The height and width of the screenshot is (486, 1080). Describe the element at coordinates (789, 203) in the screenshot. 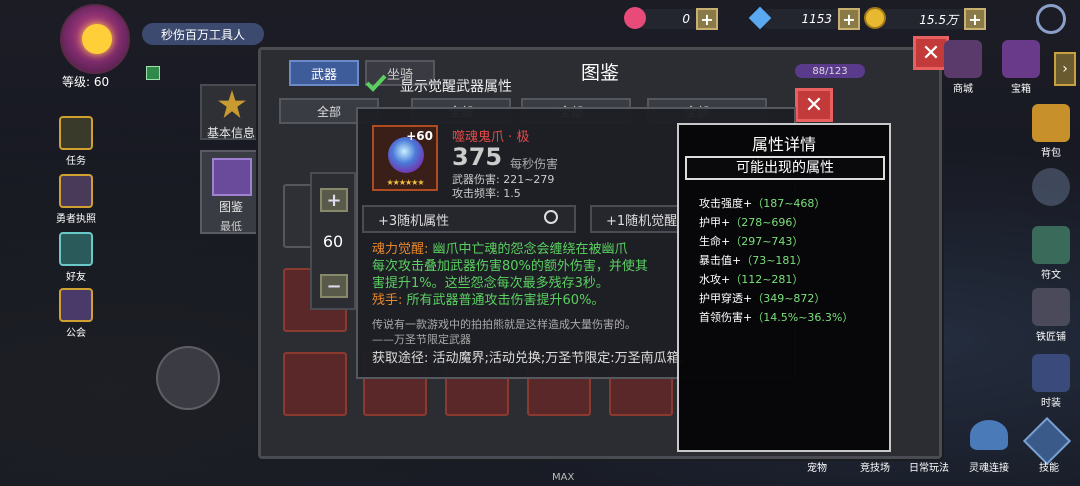

I see `attribute-range: （187~468）` at that location.